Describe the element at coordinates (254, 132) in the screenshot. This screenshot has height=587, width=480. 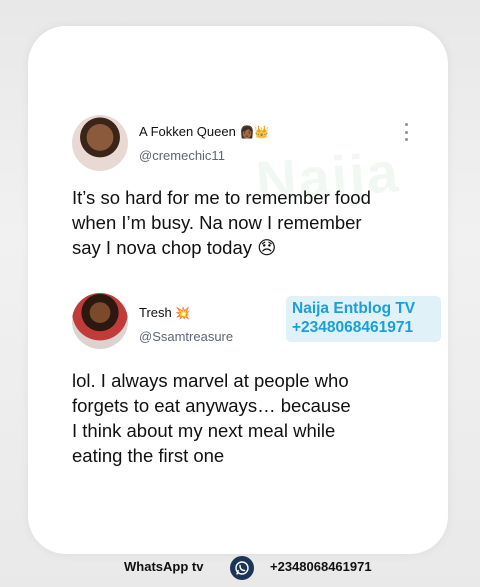
I see `display-name-emojis: 👩🏾👑` at that location.